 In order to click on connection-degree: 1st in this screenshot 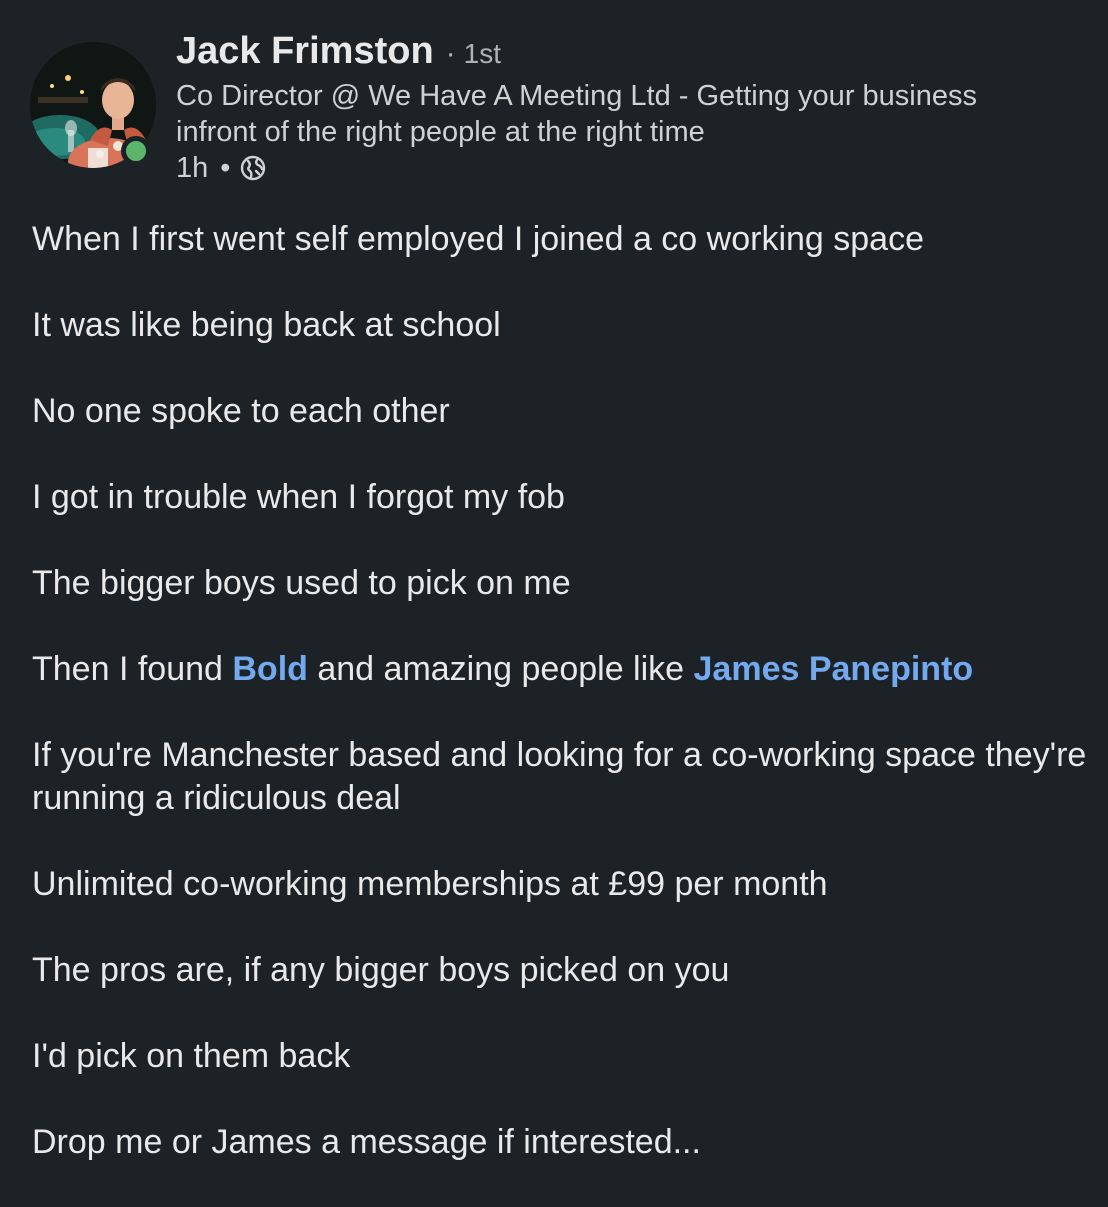, I will do `click(482, 53)`.